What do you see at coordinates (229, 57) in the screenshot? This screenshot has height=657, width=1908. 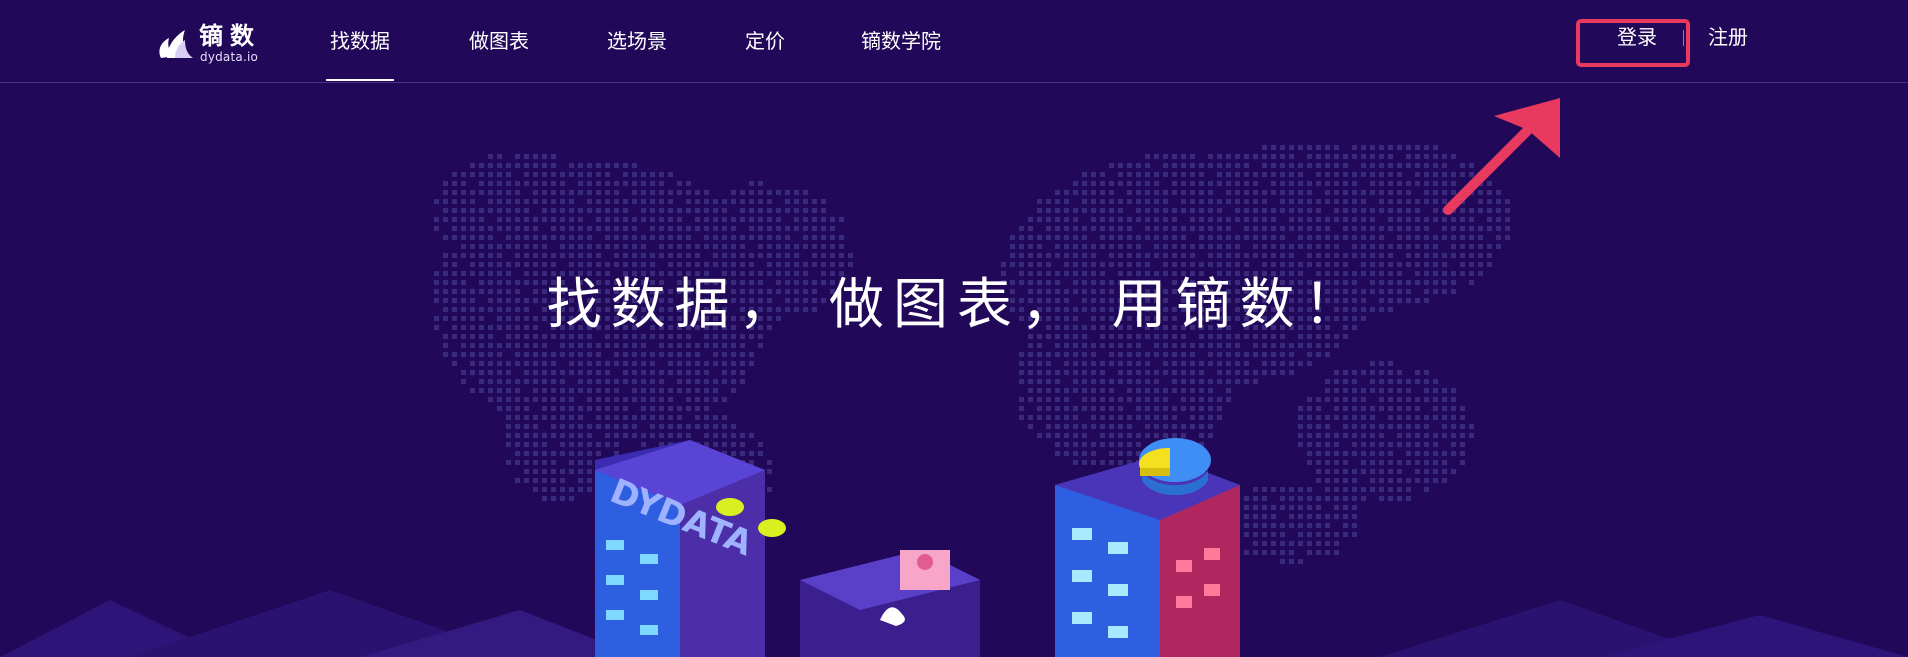 I see `logo-domain: dydata.io` at bounding box center [229, 57].